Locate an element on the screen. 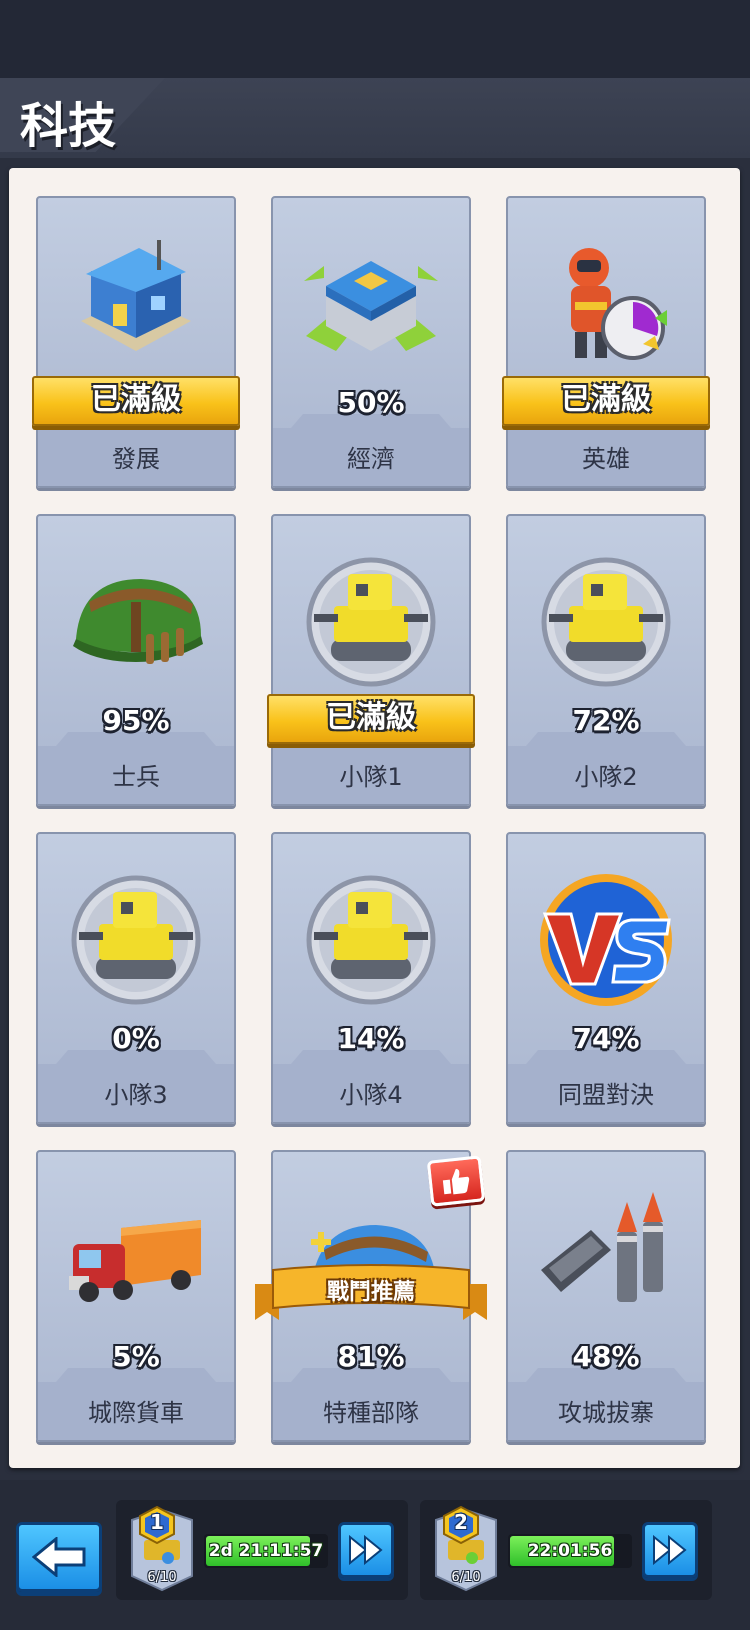 This screenshot has height=1630, width=750. tech-card-hero: 已滿級 英雄 is located at coordinates (606, 342).